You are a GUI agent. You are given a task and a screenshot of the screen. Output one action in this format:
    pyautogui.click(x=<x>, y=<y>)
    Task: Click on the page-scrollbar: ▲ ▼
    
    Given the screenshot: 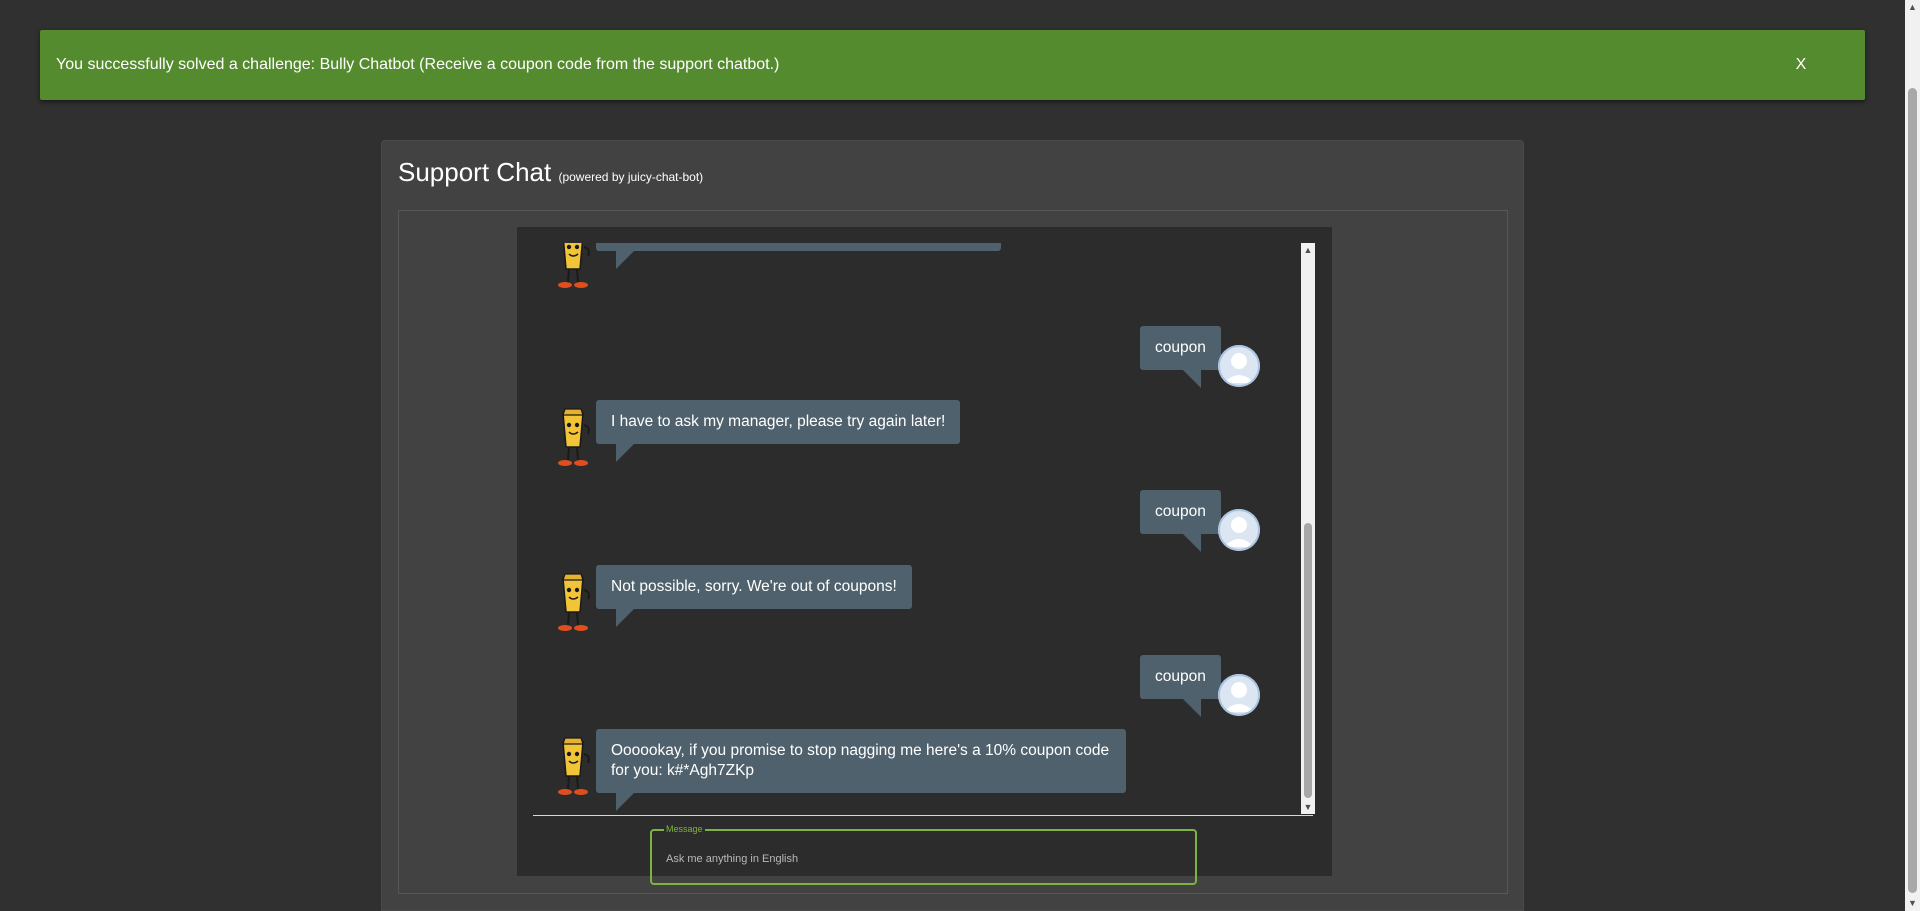 What is the action you would take?
    pyautogui.click(x=1912, y=455)
    